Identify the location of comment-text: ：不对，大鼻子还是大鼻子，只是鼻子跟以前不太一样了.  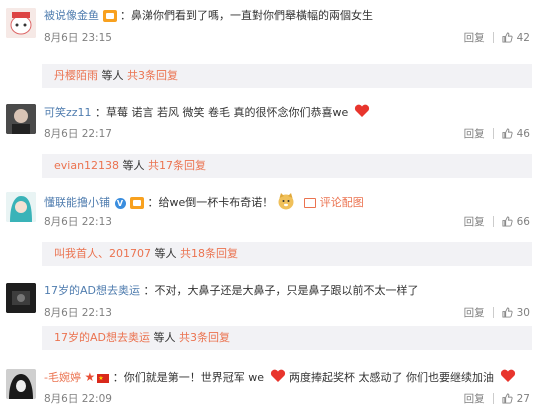
(281, 290).